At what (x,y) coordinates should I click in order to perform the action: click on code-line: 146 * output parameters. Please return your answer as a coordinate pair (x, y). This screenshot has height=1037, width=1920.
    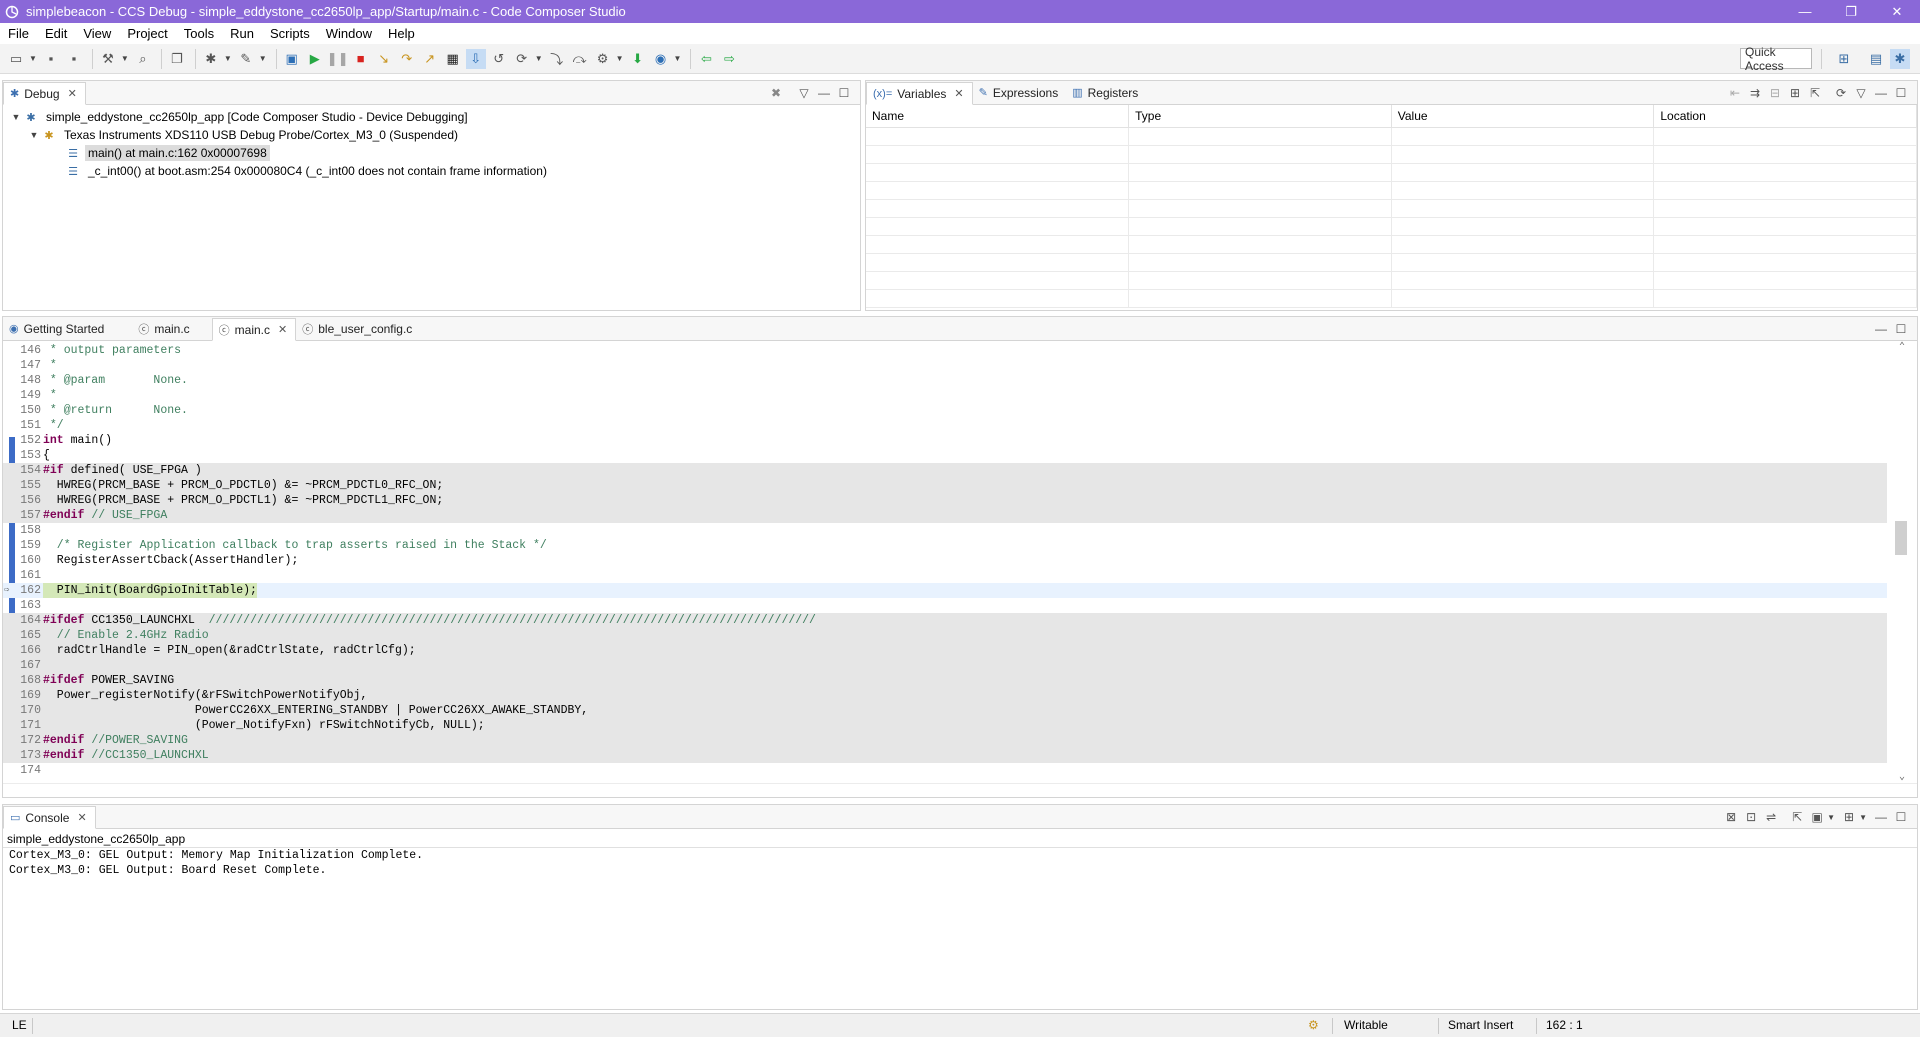
    Looking at the image, I should click on (945, 350).